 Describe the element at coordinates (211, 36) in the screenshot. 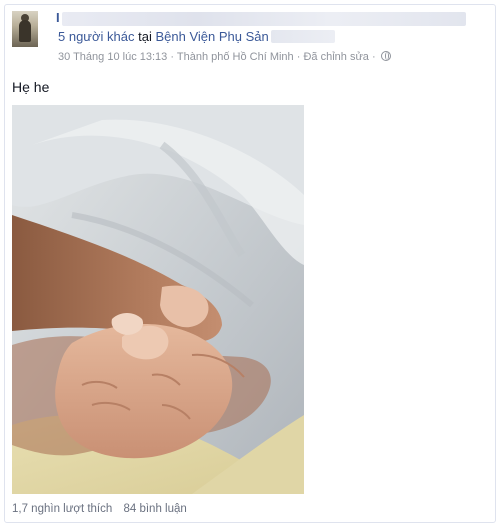

I see `place-link: Bệnh Viện Phụ Sản` at that location.